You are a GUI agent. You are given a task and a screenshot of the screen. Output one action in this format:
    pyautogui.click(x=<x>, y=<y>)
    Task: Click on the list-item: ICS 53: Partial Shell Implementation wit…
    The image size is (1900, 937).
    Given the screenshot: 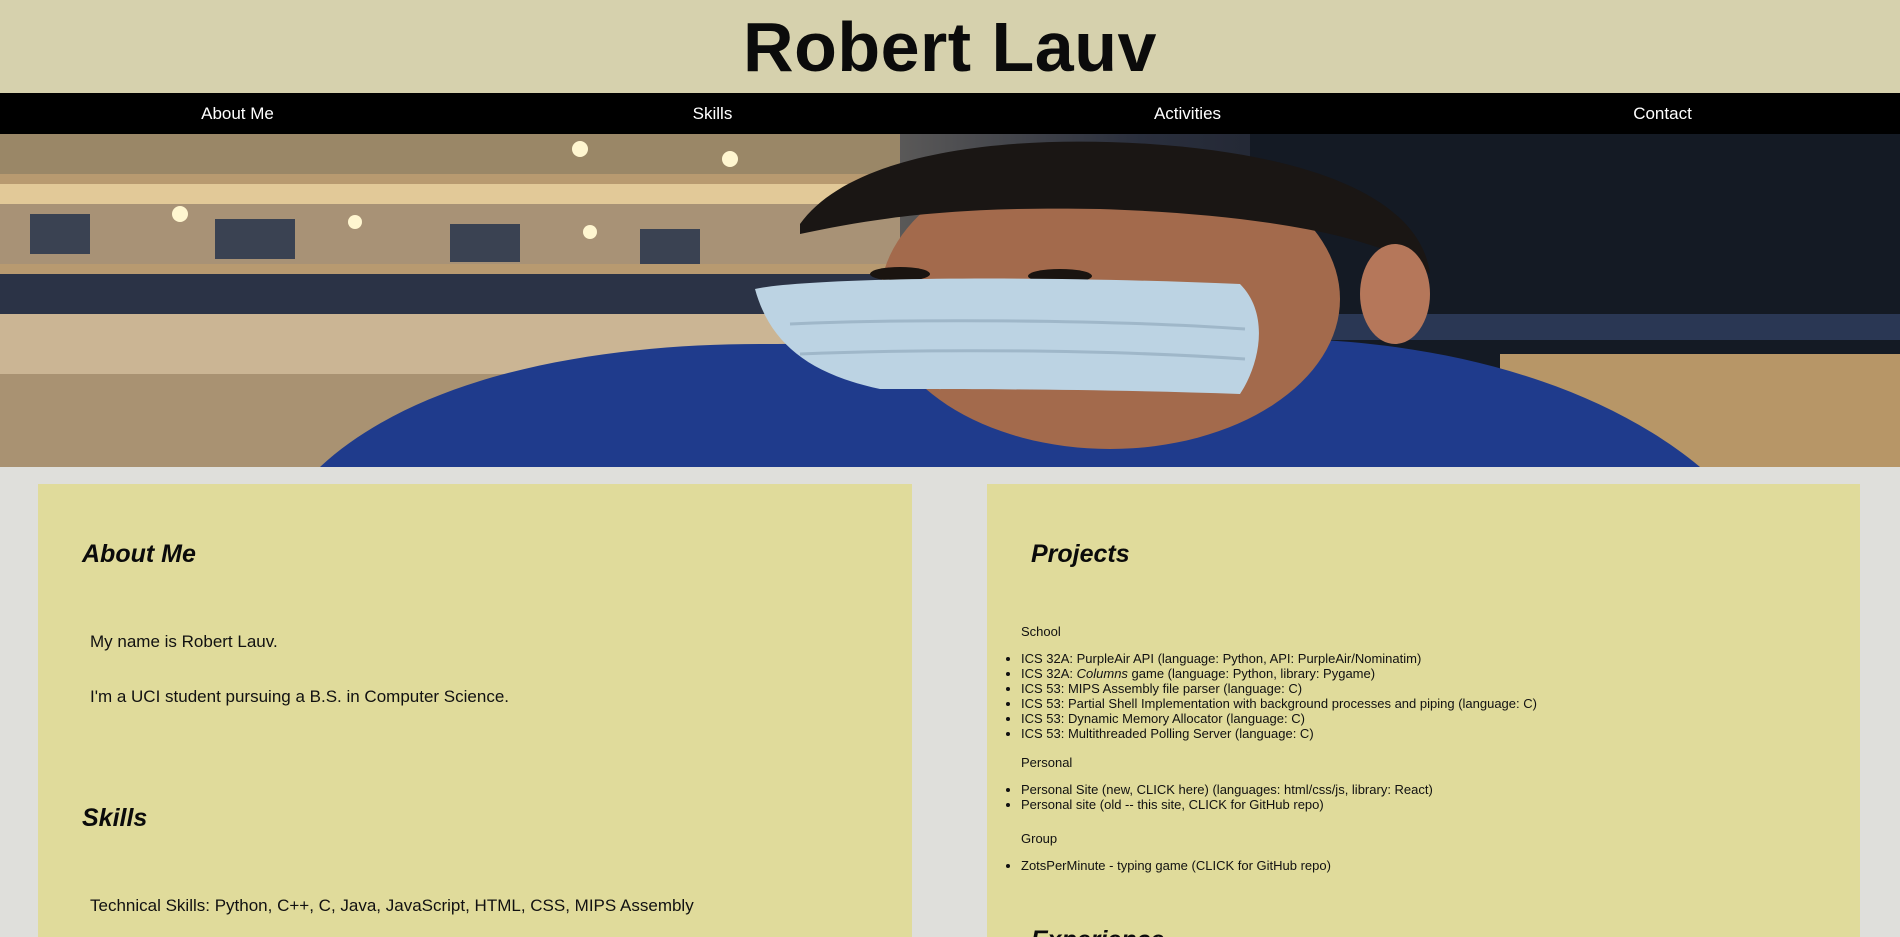 What is the action you would take?
    pyautogui.click(x=1279, y=703)
    